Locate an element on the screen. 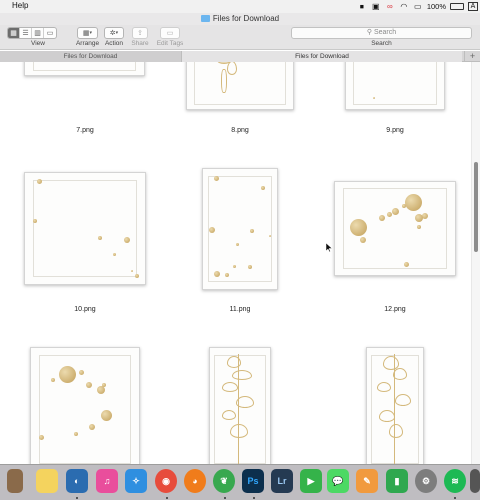  arrange-button: ▦ ▾ is located at coordinates (87, 33).